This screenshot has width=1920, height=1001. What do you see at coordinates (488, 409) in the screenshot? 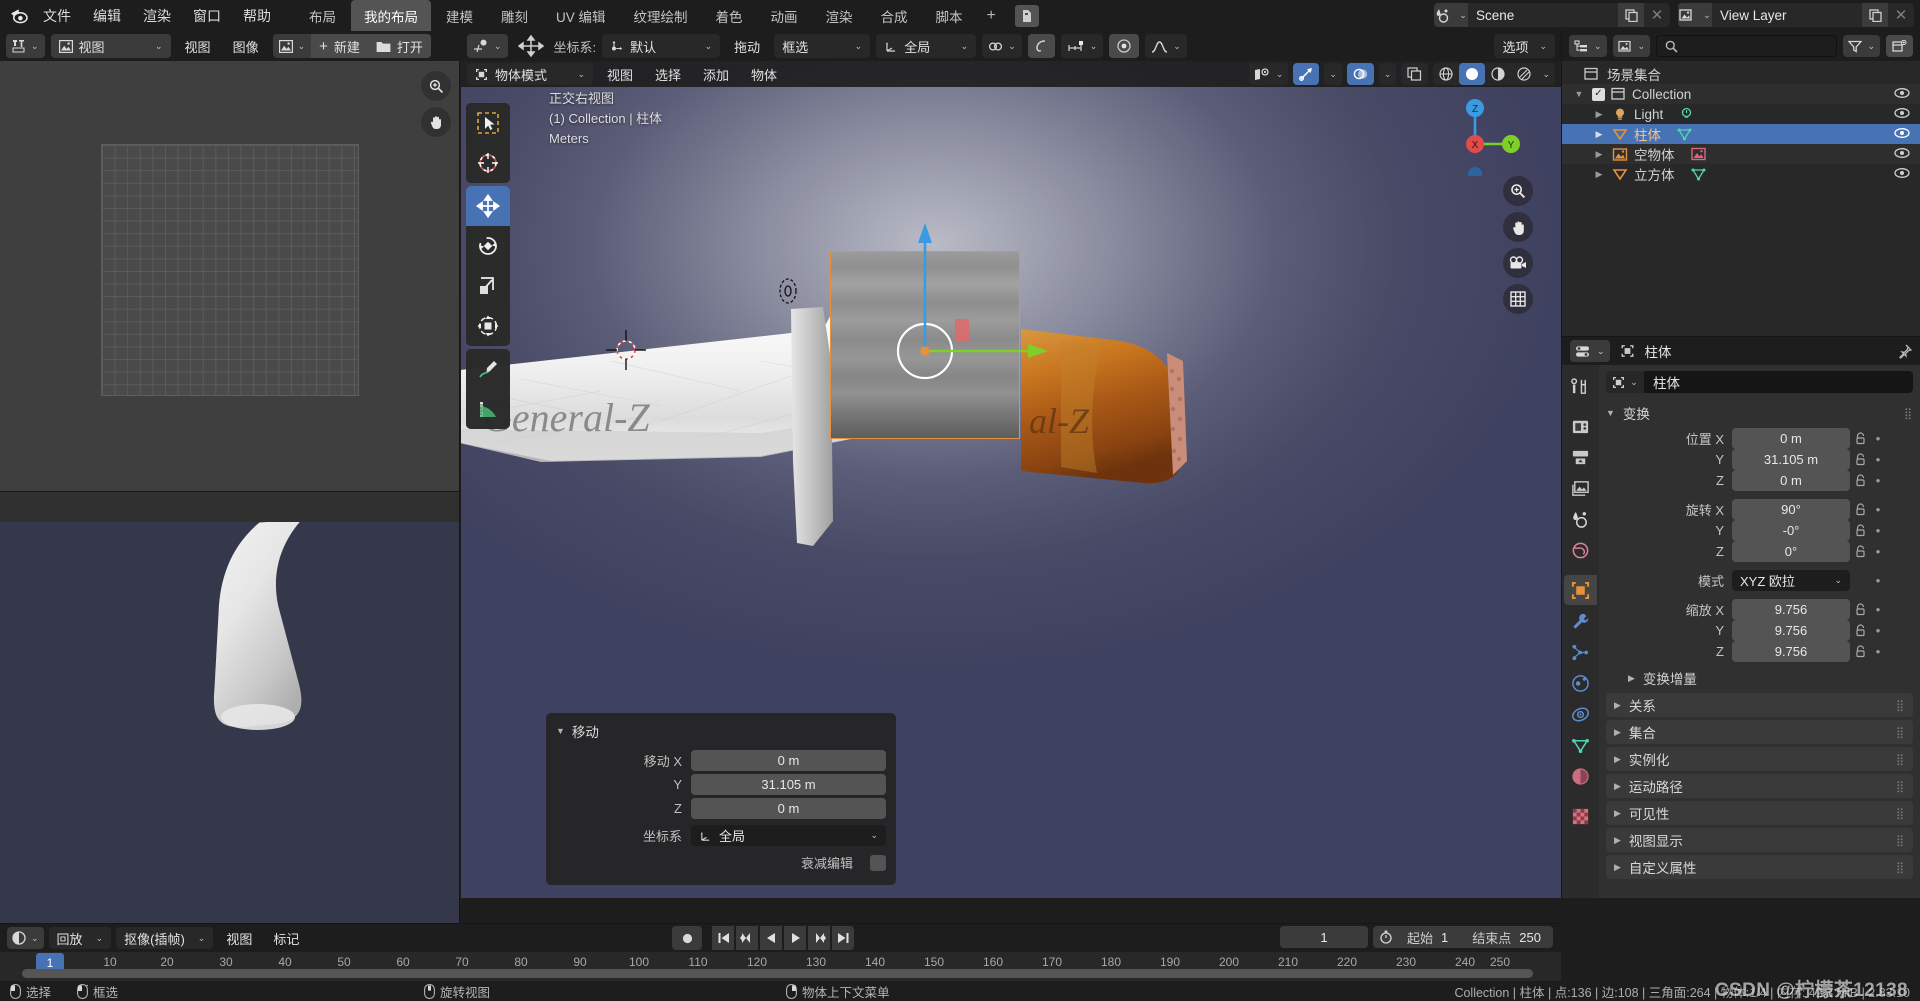
I see `tool-measure` at bounding box center [488, 409].